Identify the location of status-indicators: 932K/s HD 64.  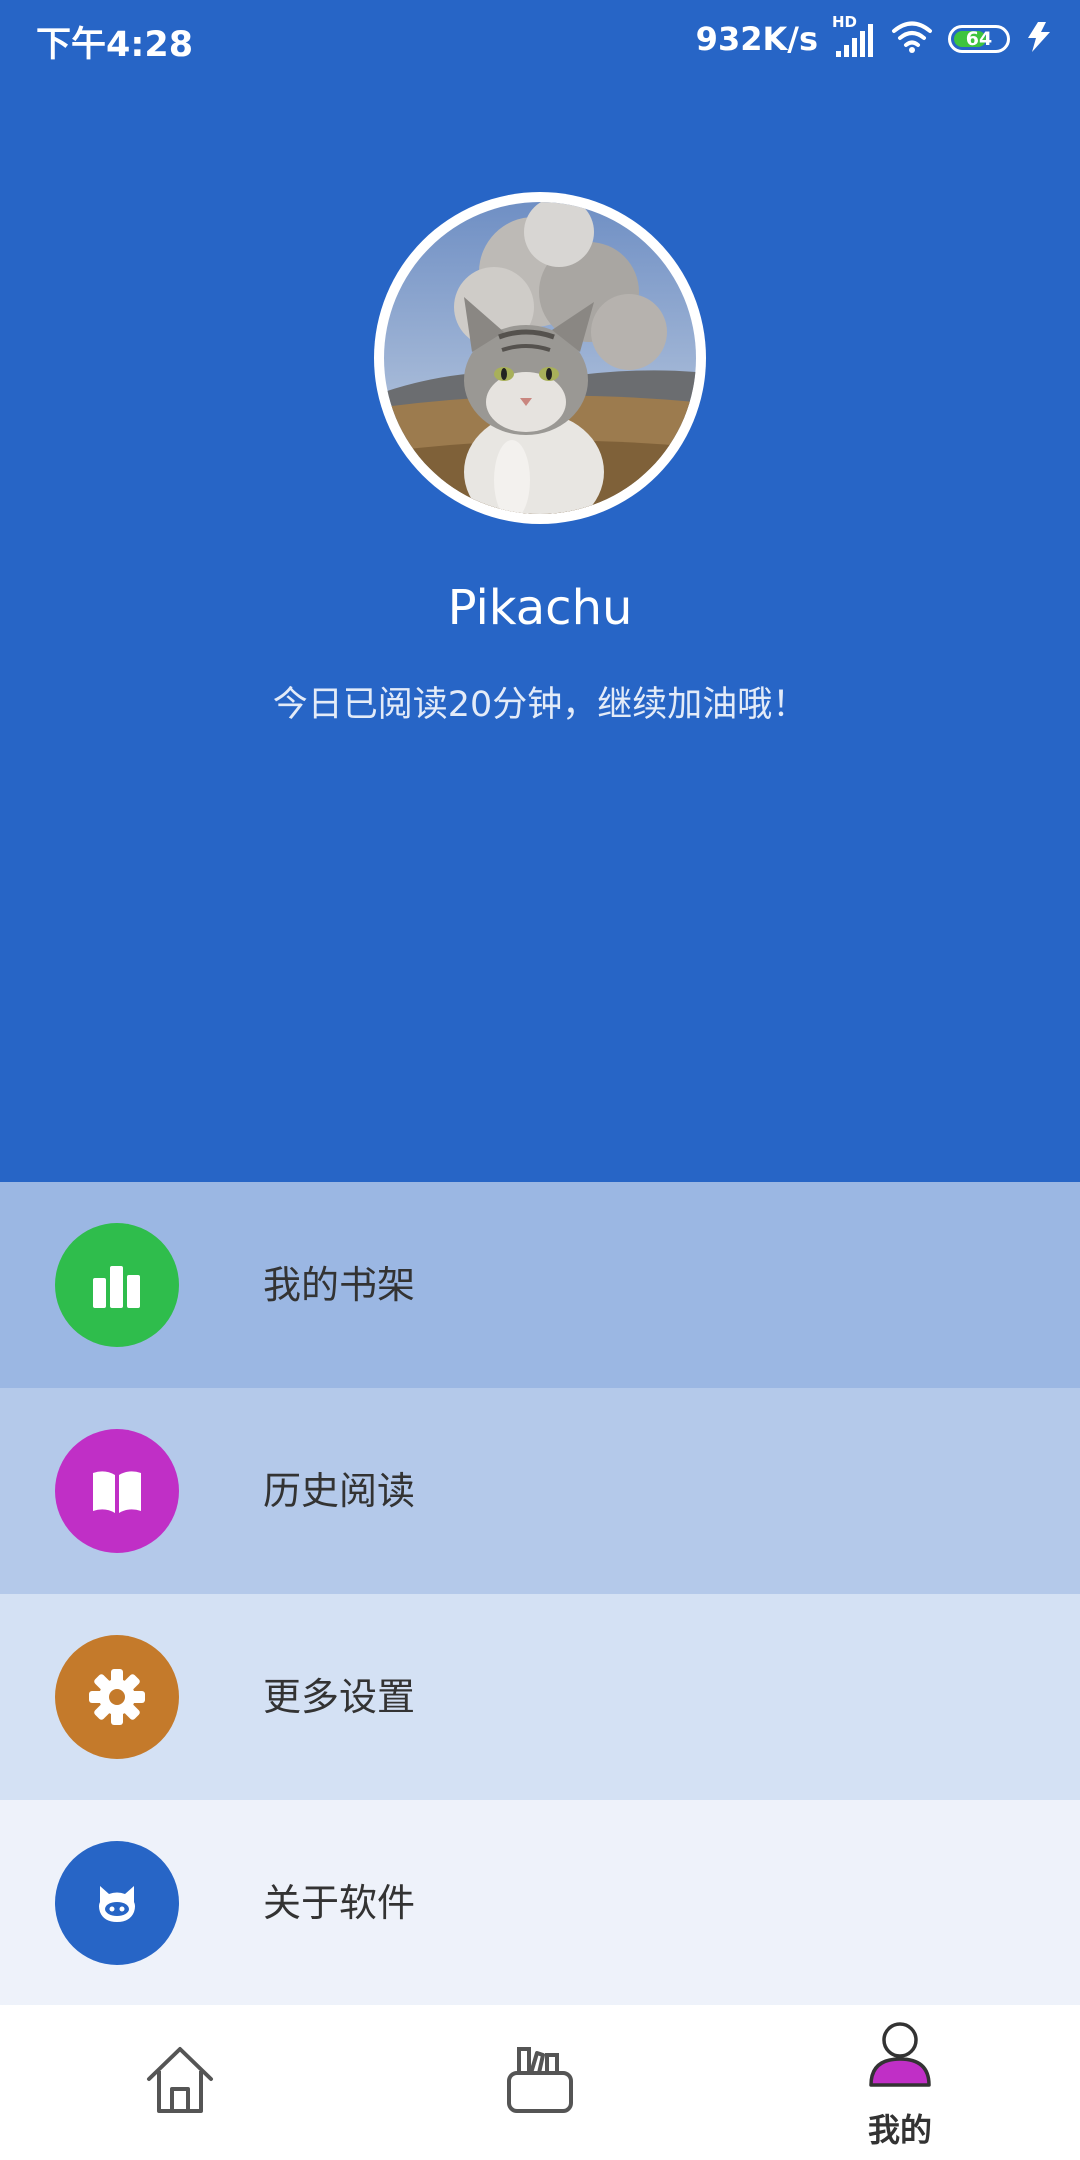
(874, 38).